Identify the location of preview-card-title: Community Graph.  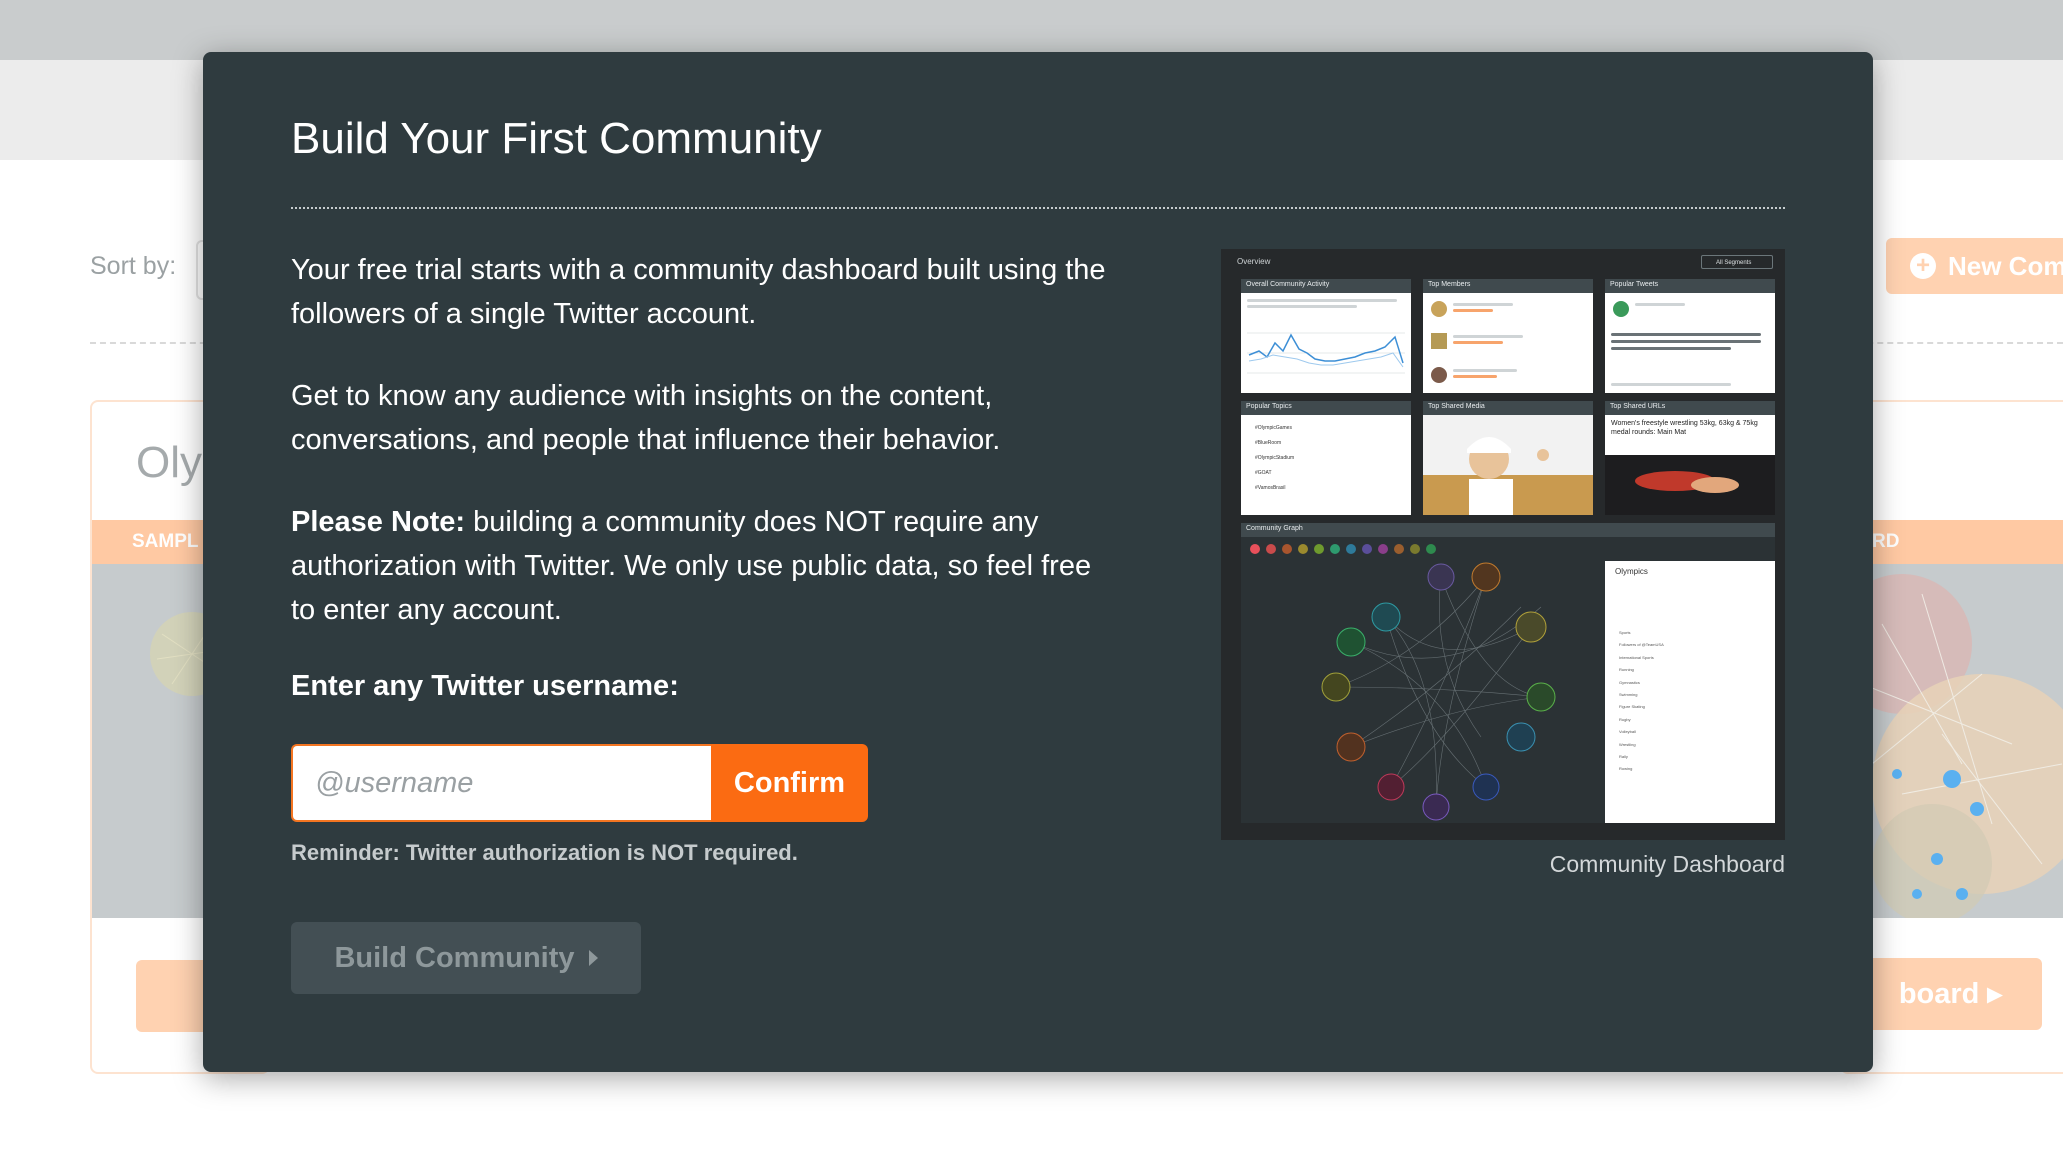
(1274, 528).